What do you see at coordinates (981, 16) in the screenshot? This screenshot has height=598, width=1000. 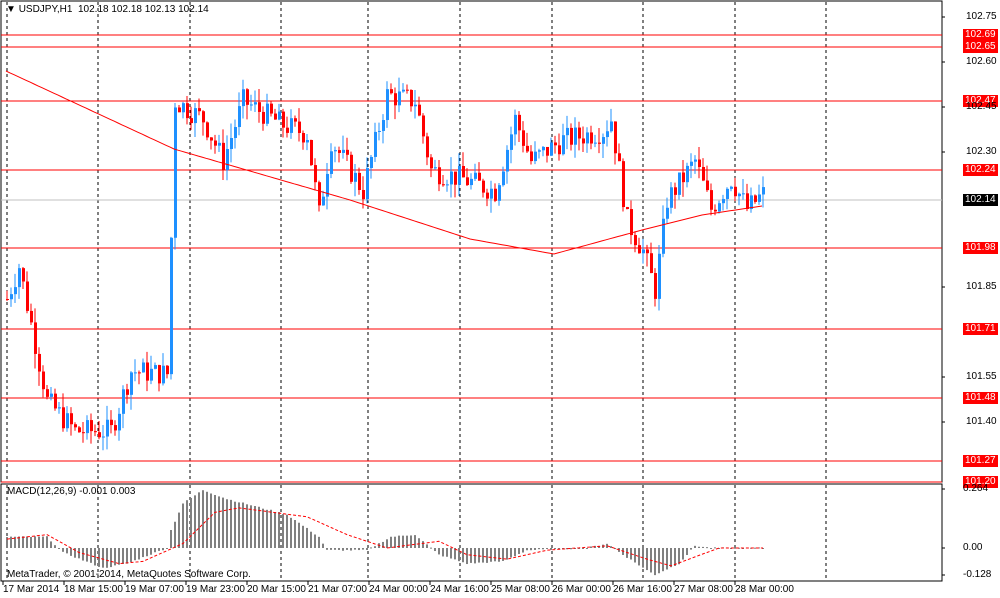 I see `y-tick-label: 102.75` at bounding box center [981, 16].